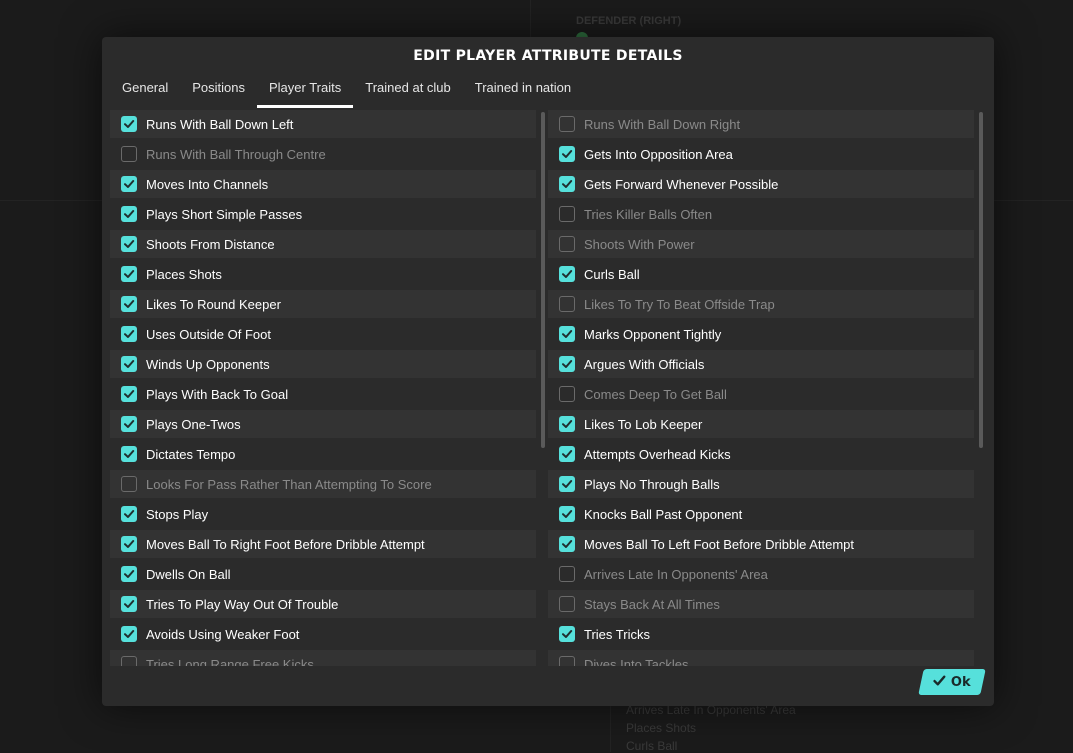 This screenshot has height=753, width=1073. Describe the element at coordinates (191, 454) in the screenshot. I see `trait-label: Dictates Tempo` at that location.